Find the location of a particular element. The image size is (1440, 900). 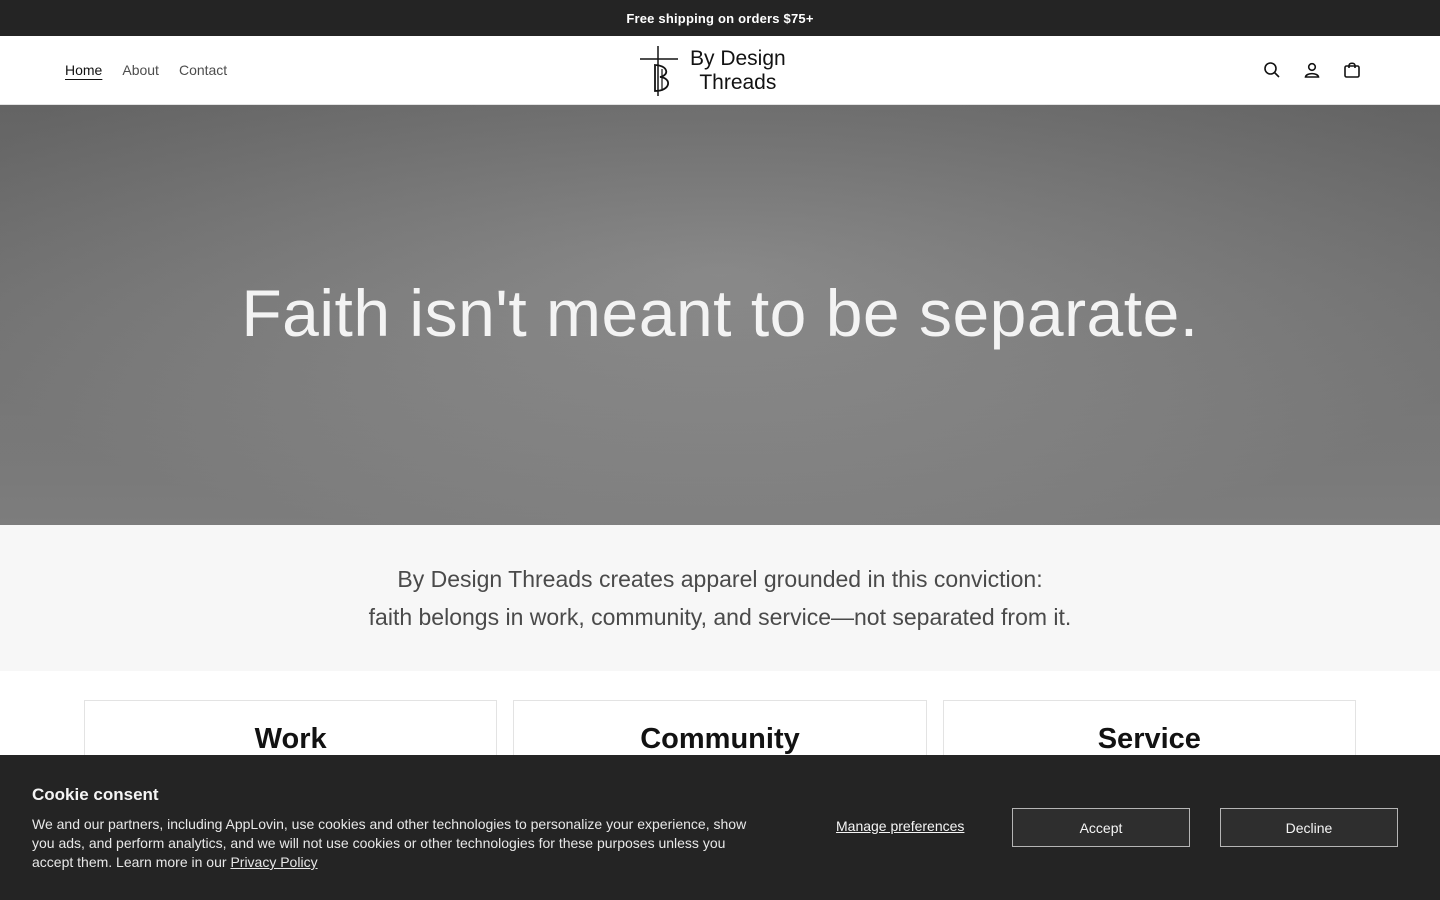

header-icons is located at coordinates (1311, 70).